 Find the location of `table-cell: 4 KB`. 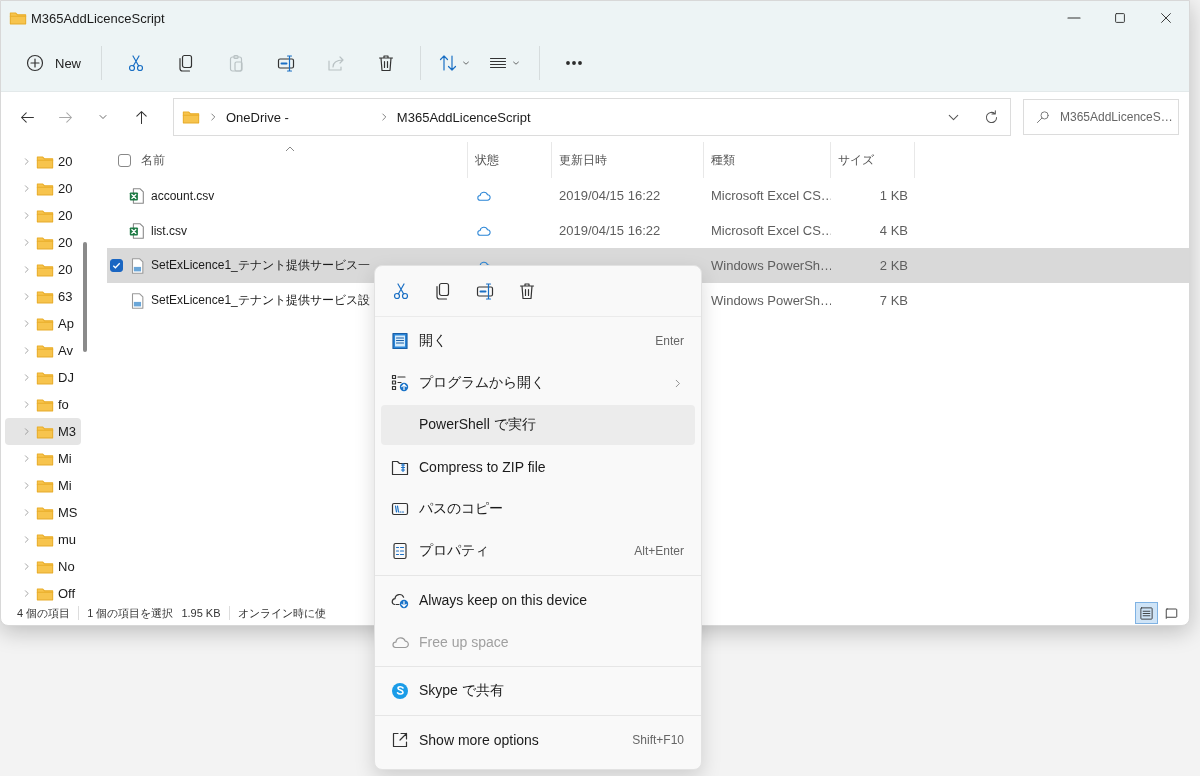

table-cell: 4 KB is located at coordinates (893, 230).